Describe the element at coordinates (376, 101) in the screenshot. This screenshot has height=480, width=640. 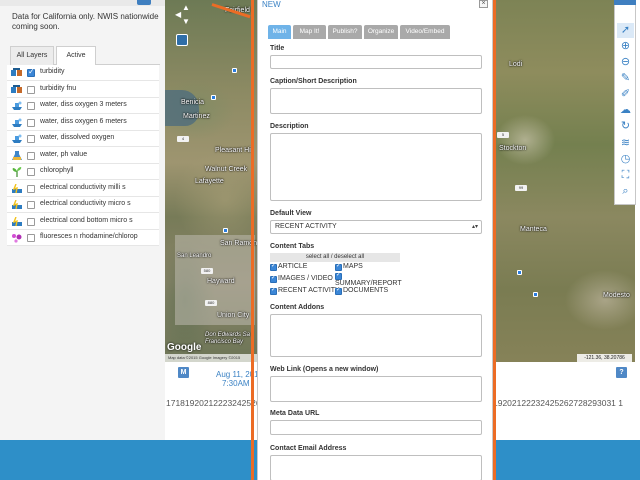
I see `caption-textarea` at that location.